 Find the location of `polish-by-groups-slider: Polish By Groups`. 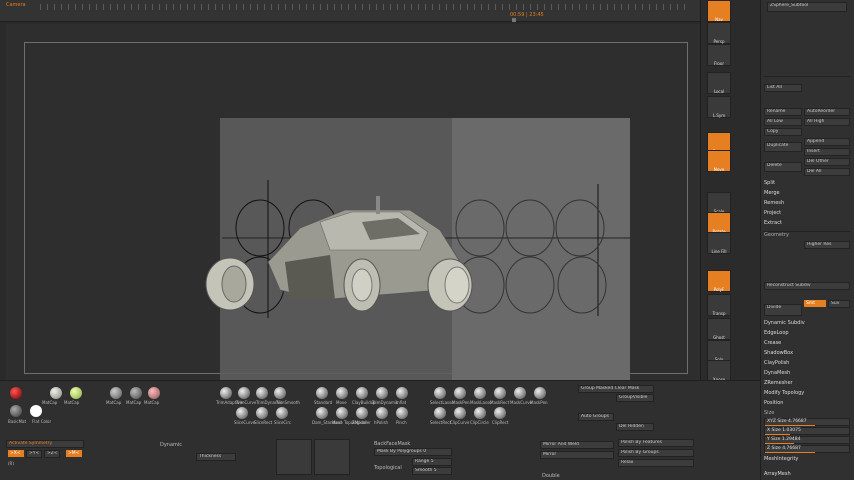

polish-by-groups-slider: Polish By Groups is located at coordinates (656, 453).